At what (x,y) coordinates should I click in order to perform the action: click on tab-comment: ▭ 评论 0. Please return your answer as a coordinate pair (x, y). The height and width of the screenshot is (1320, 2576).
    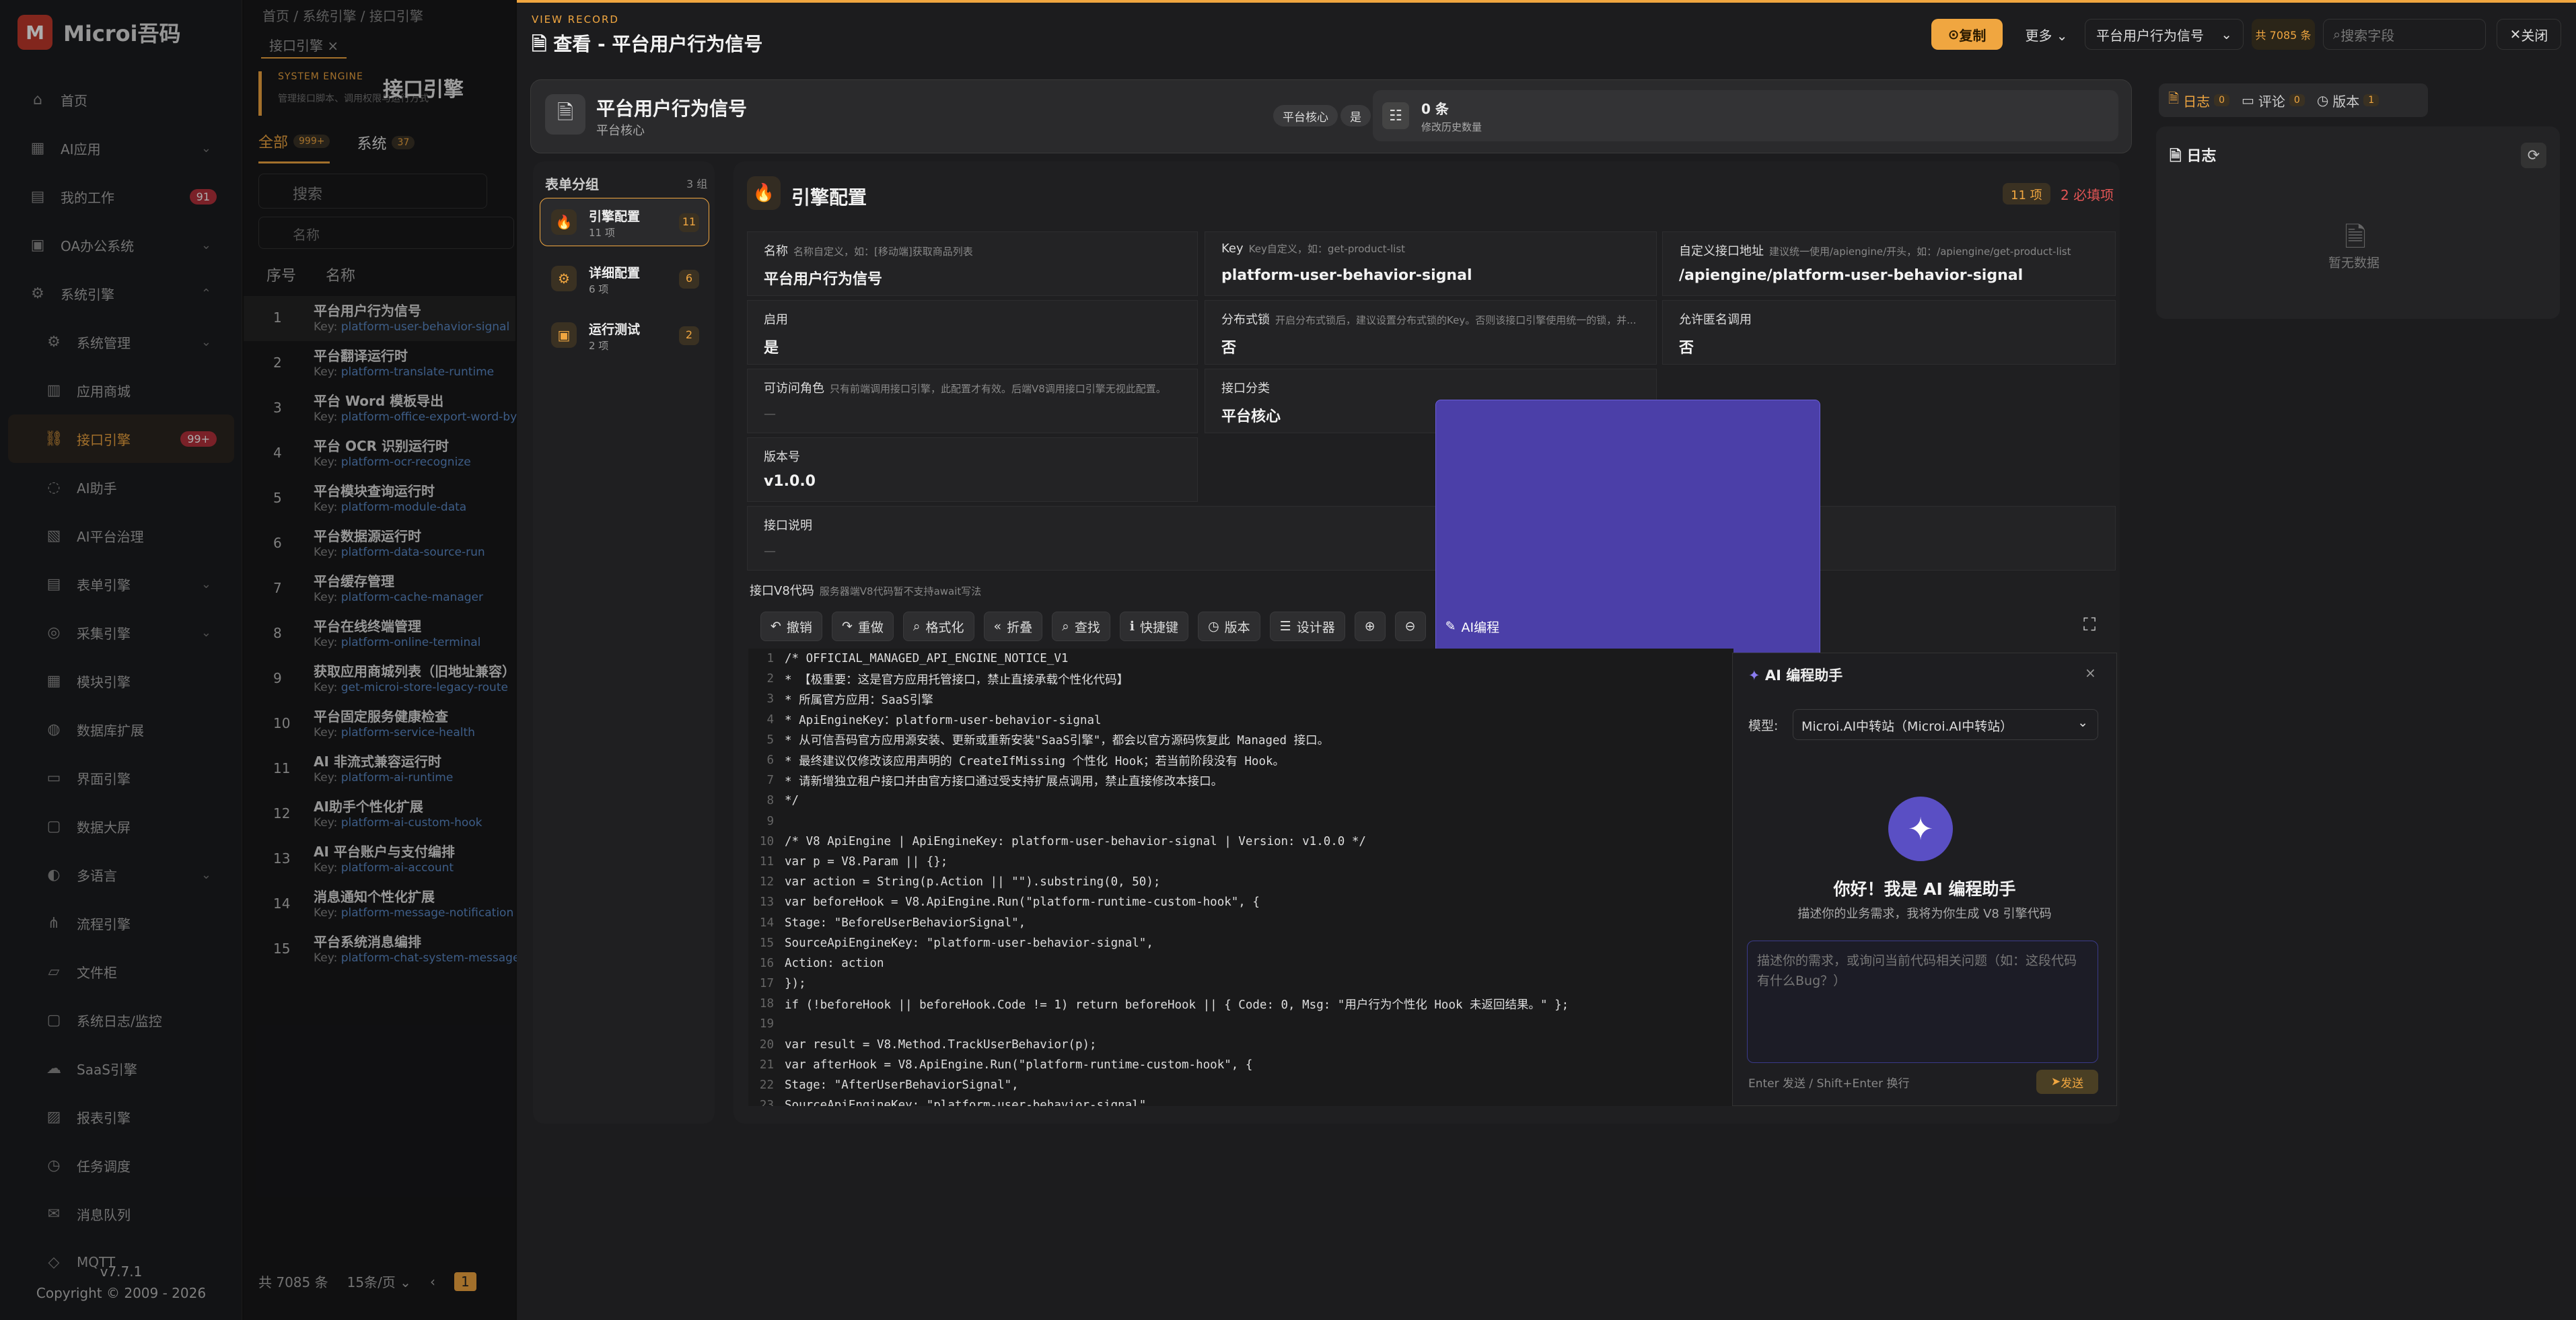
    Looking at the image, I should click on (2273, 100).